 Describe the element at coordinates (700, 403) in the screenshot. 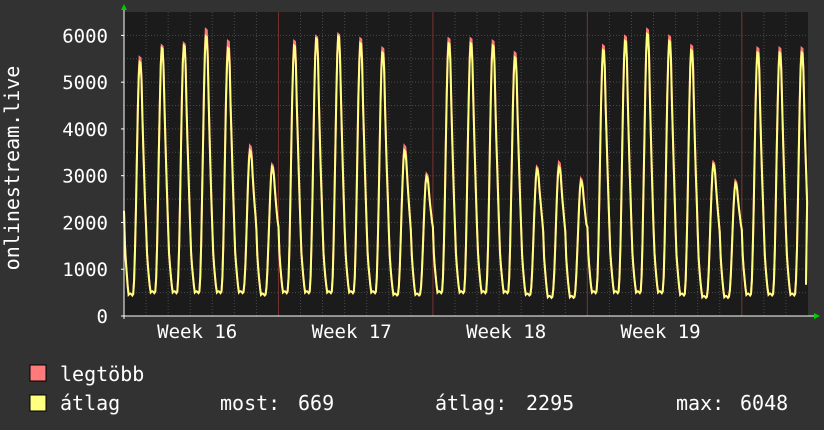

I see `stat-max-label: max:` at that location.